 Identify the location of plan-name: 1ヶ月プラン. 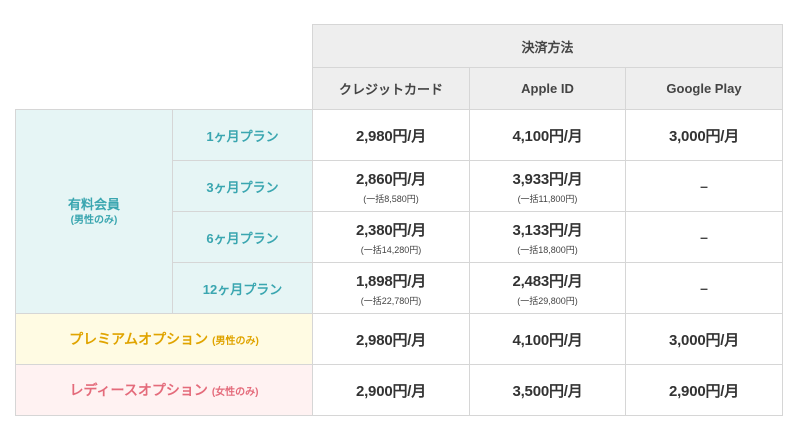
(242, 135).